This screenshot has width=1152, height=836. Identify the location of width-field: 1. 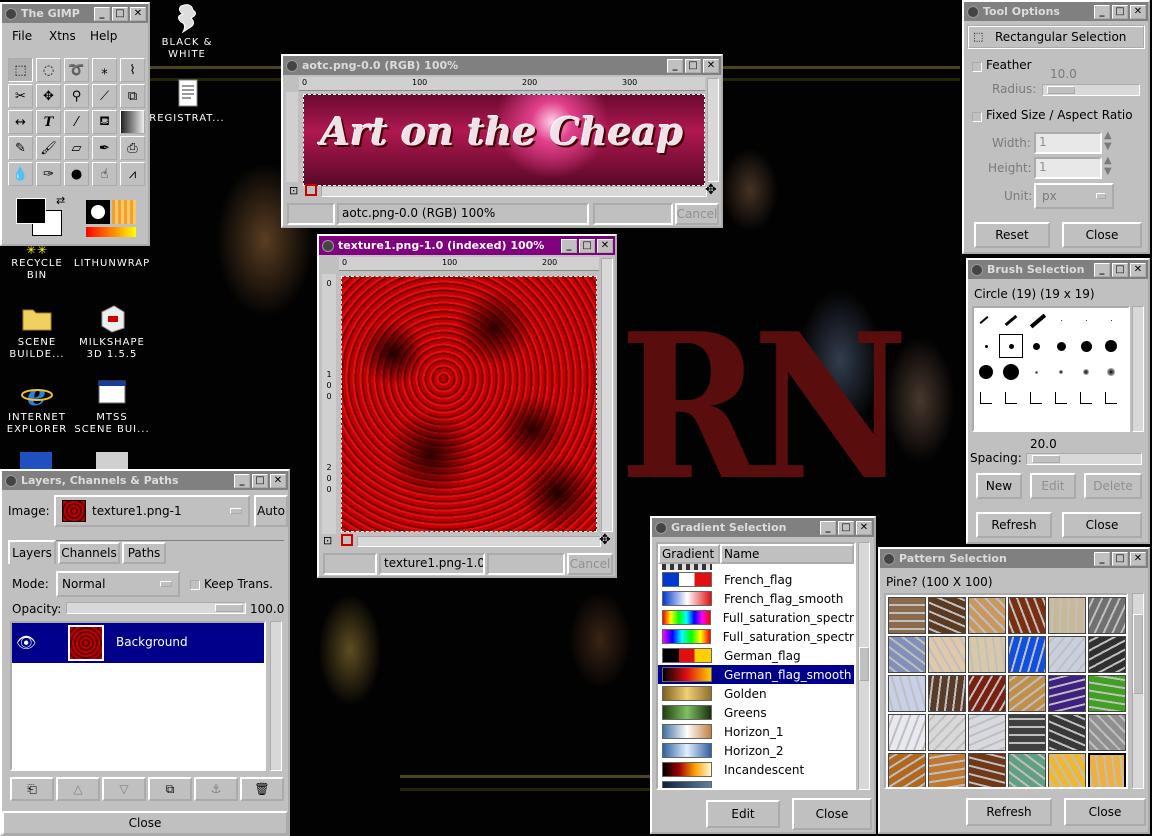
(1068, 143).